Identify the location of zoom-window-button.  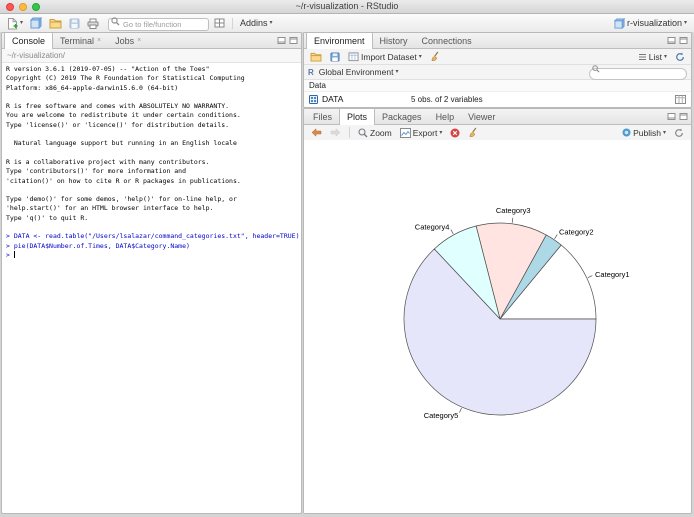
(36, 7).